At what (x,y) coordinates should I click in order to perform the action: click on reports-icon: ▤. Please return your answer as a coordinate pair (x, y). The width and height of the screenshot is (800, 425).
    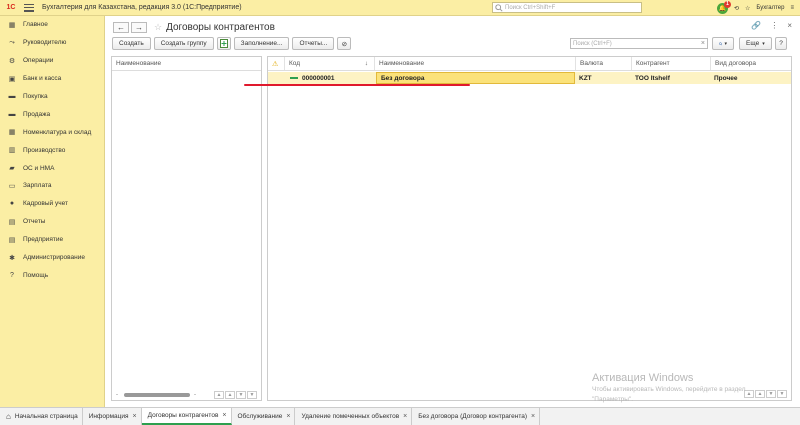
    Looking at the image, I should click on (12, 222).